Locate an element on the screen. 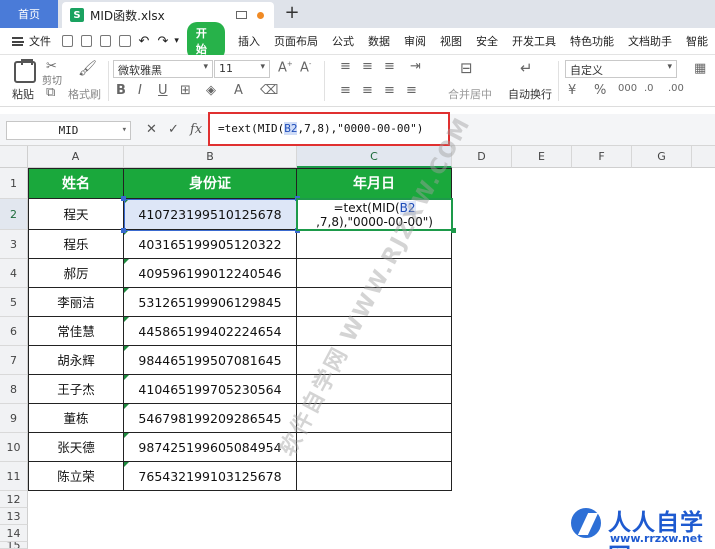 The height and width of the screenshot is (549, 715). row-header: 15 is located at coordinates (14, 545).